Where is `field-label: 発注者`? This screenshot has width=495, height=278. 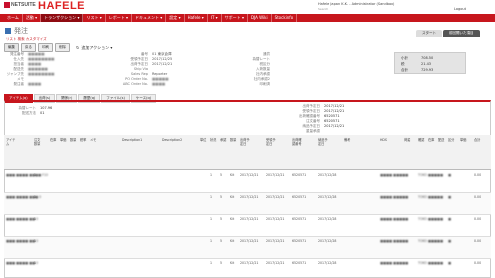
field-label: 発注者 is located at coordinates (19, 84).